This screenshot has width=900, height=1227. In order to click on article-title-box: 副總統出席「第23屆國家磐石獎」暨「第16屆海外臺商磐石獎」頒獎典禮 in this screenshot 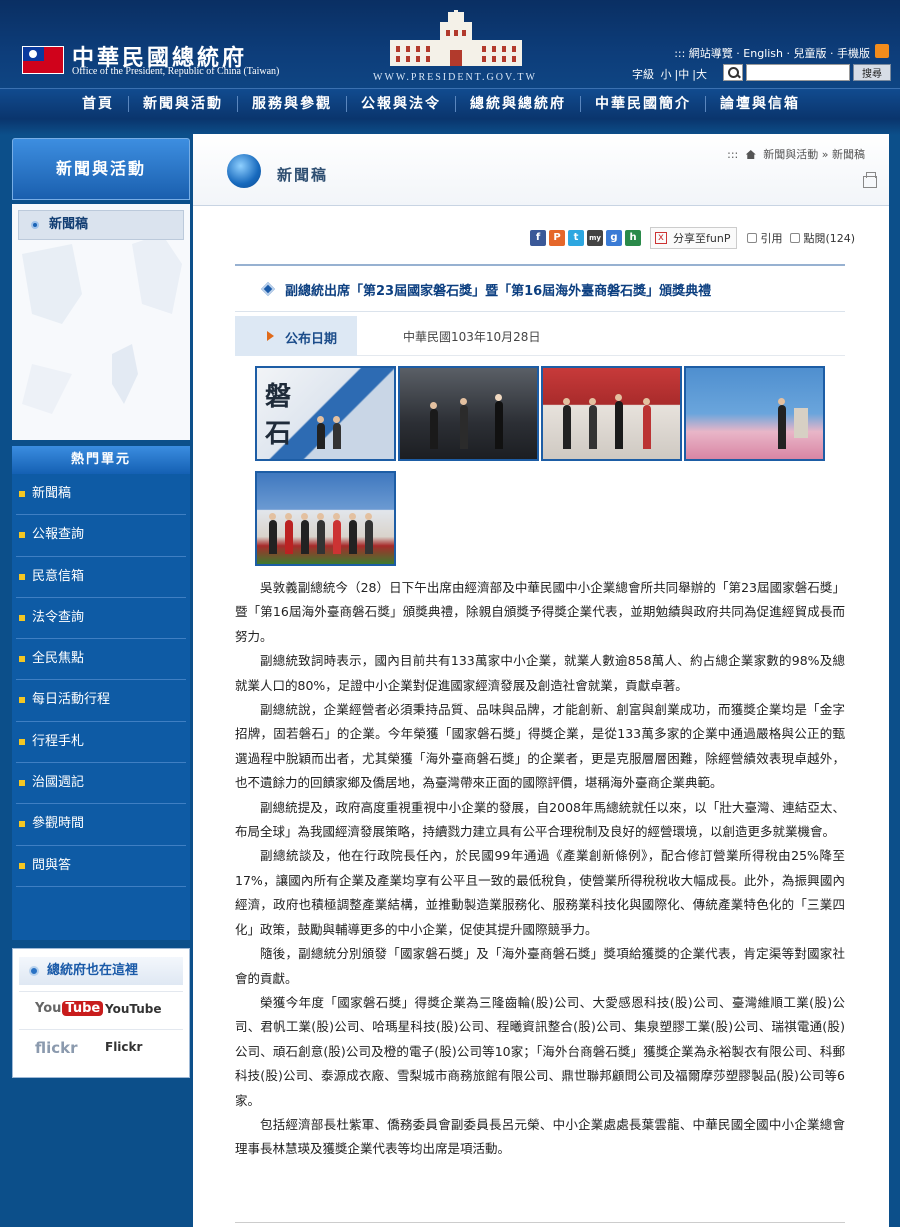, I will do `click(540, 288)`.